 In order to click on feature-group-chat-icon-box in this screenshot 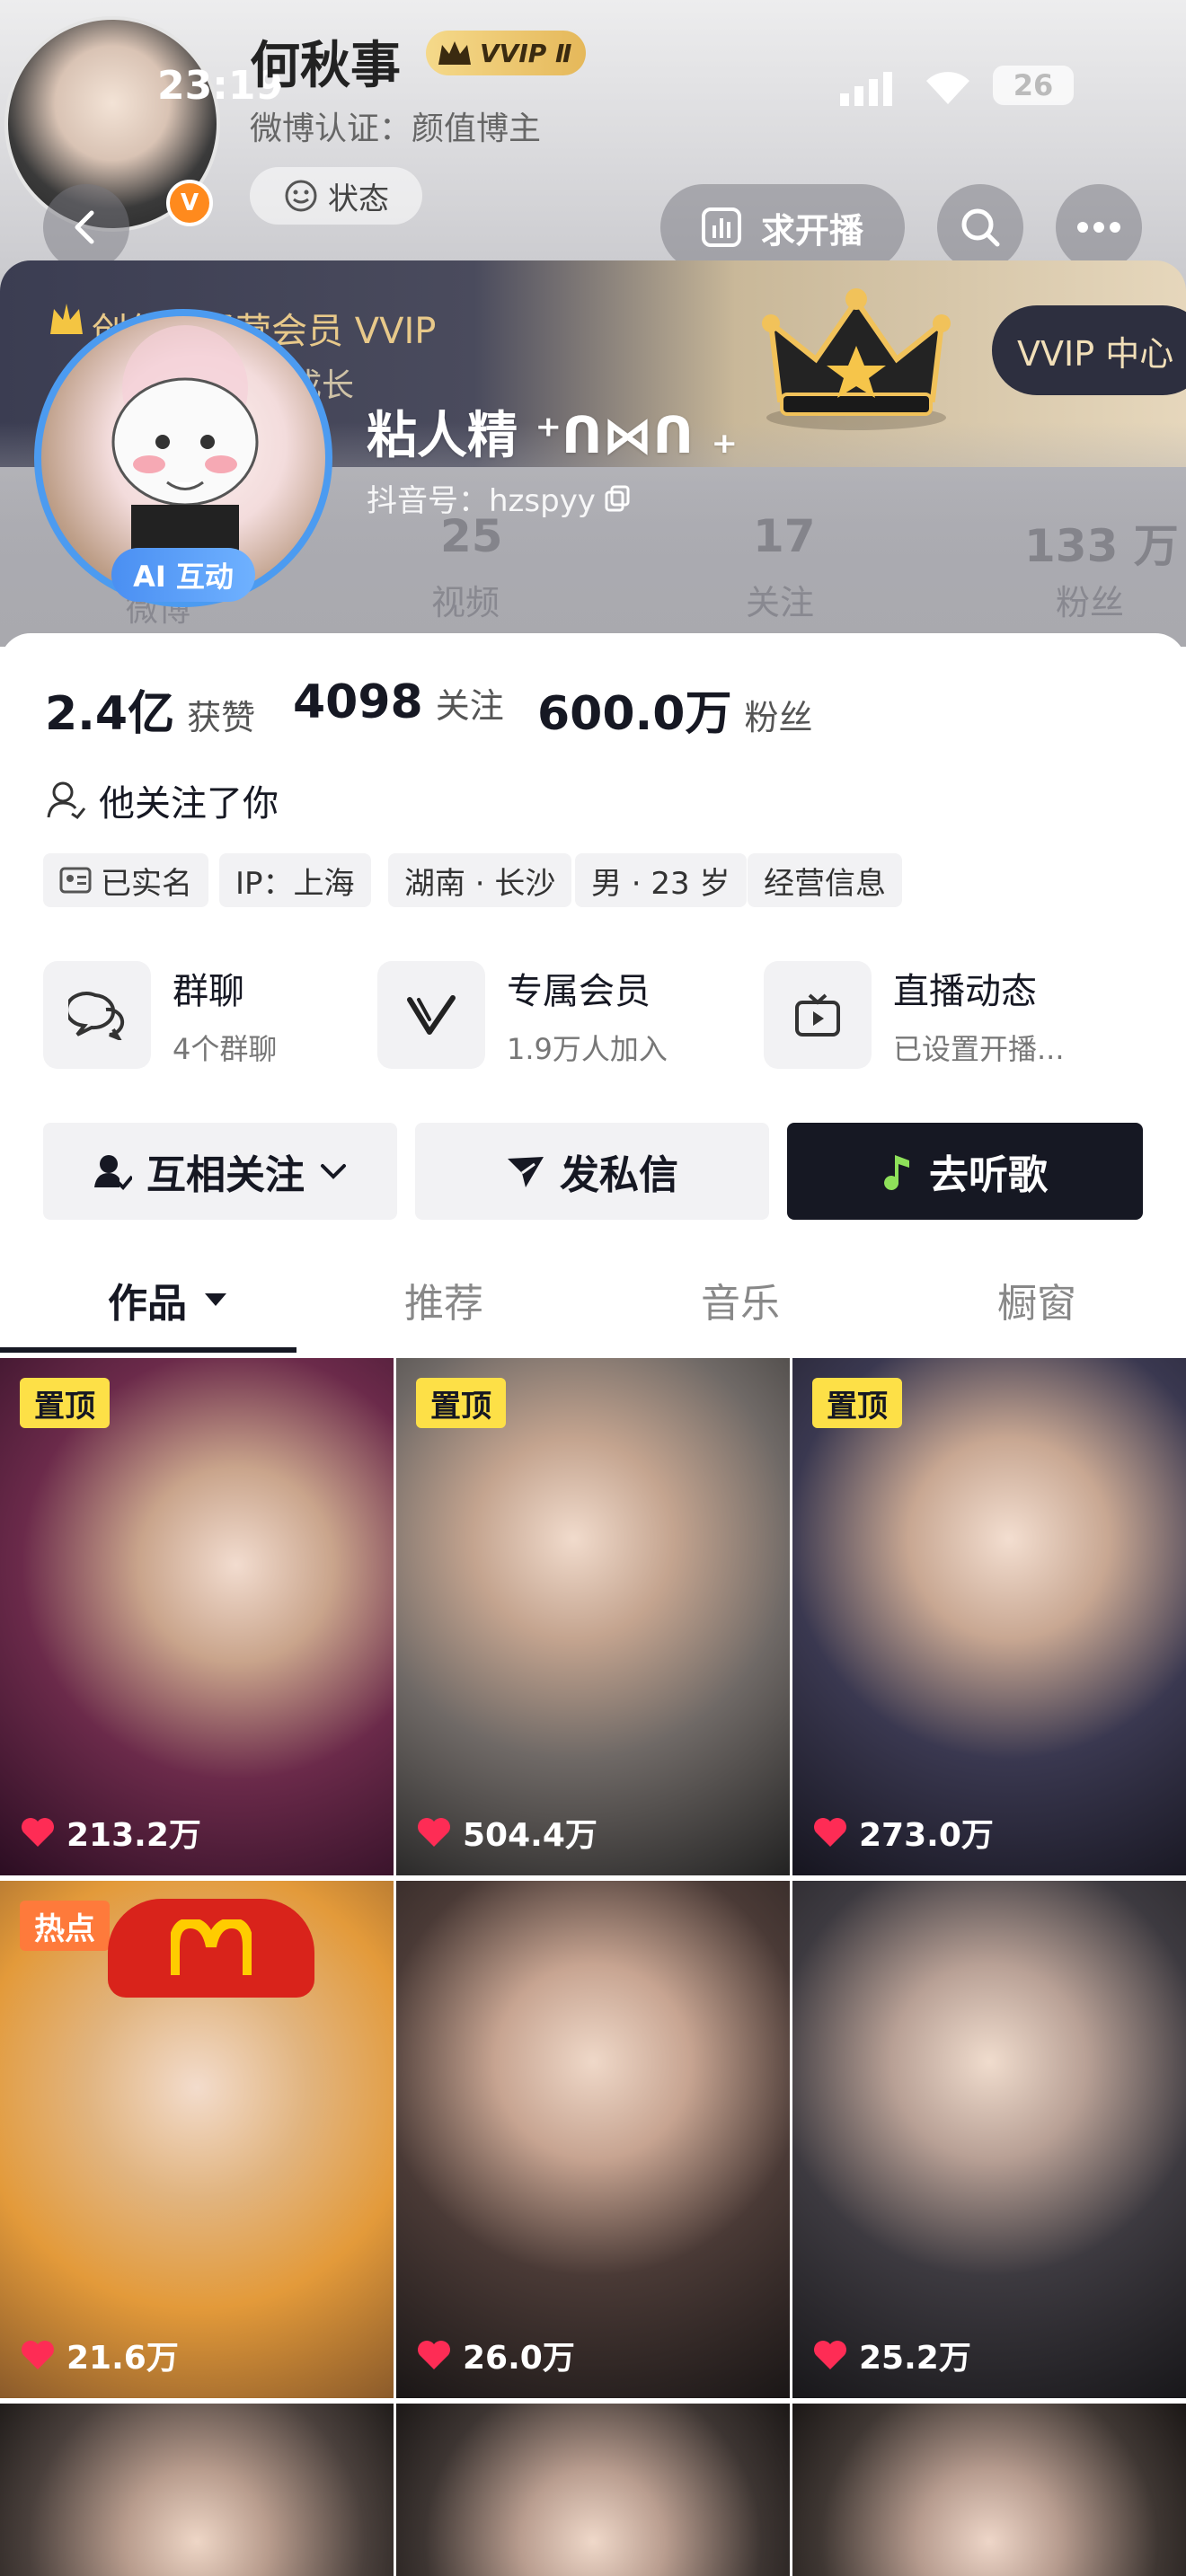, I will do `click(97, 1015)`.